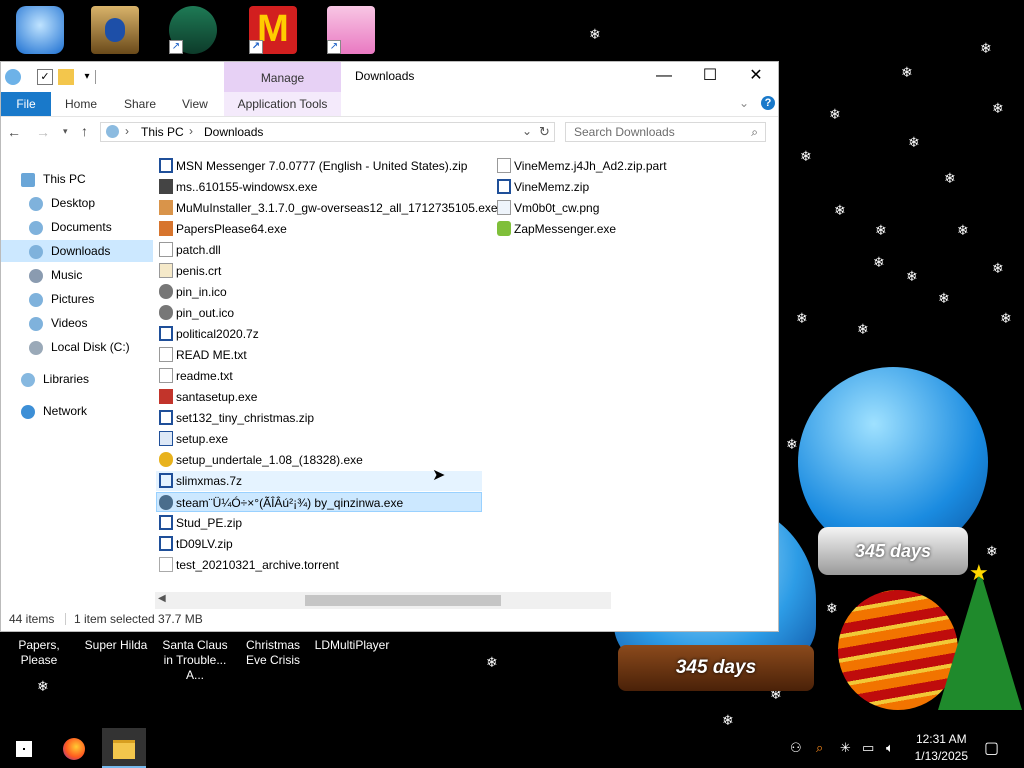 Image resolution: width=1024 pixels, height=768 pixels. I want to click on expand-ribbon-icon: ⌄, so click(744, 103).